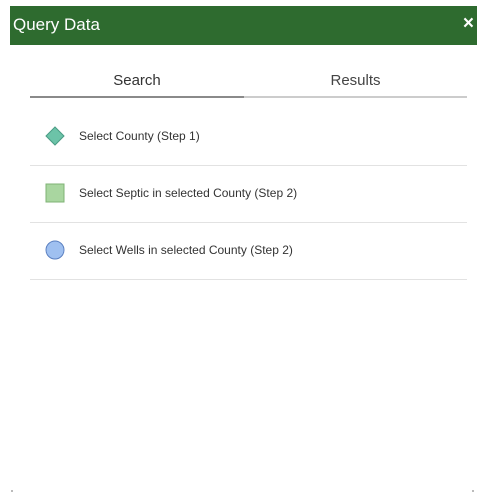  Describe the element at coordinates (243, 25) in the screenshot. I see `panel-header: Query Data ×` at that location.